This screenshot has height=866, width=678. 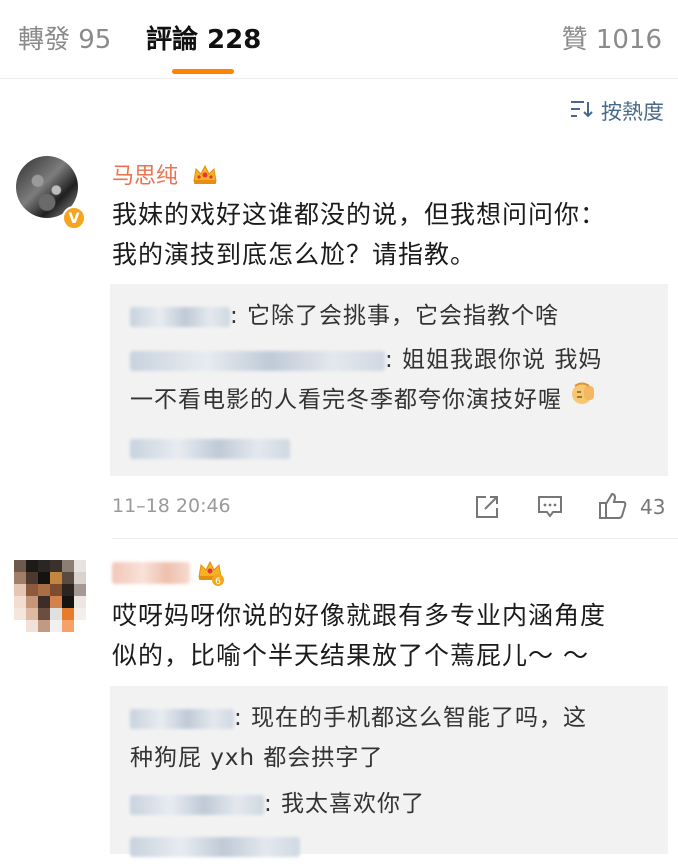 I want to click on tab-comments: 評論 228, so click(x=203, y=40).